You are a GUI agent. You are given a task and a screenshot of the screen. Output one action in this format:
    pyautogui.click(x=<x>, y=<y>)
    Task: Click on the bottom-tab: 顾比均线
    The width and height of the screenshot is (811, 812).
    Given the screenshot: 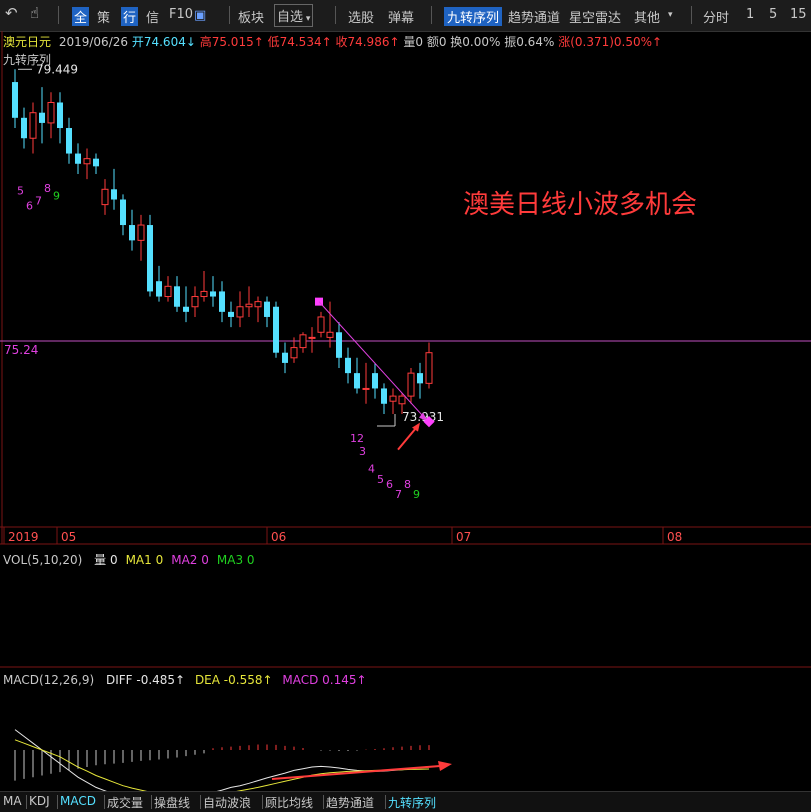 What is the action you would take?
    pyautogui.click(x=289, y=802)
    